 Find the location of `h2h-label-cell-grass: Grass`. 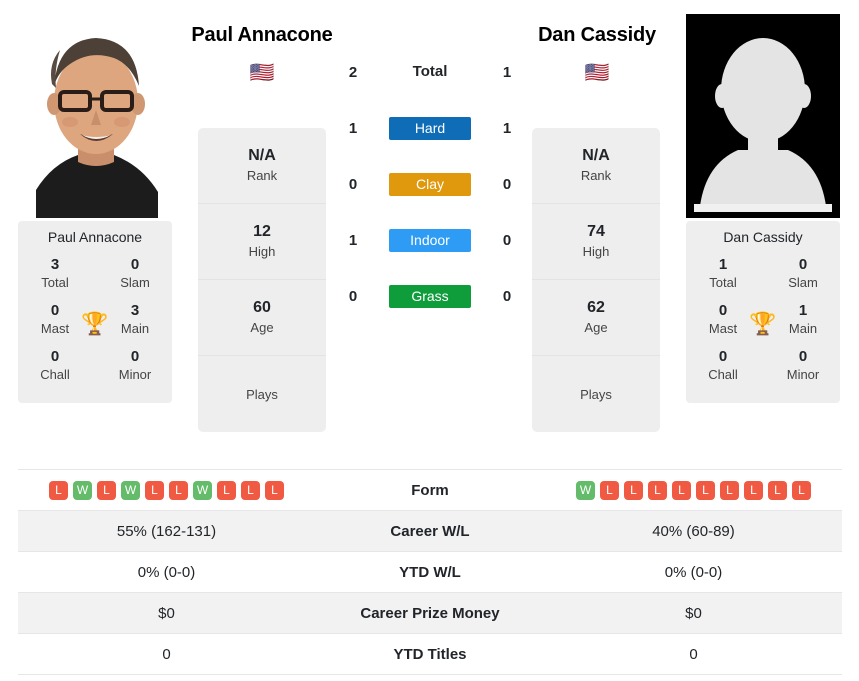

h2h-label-cell-grass: Grass is located at coordinates (430, 296).